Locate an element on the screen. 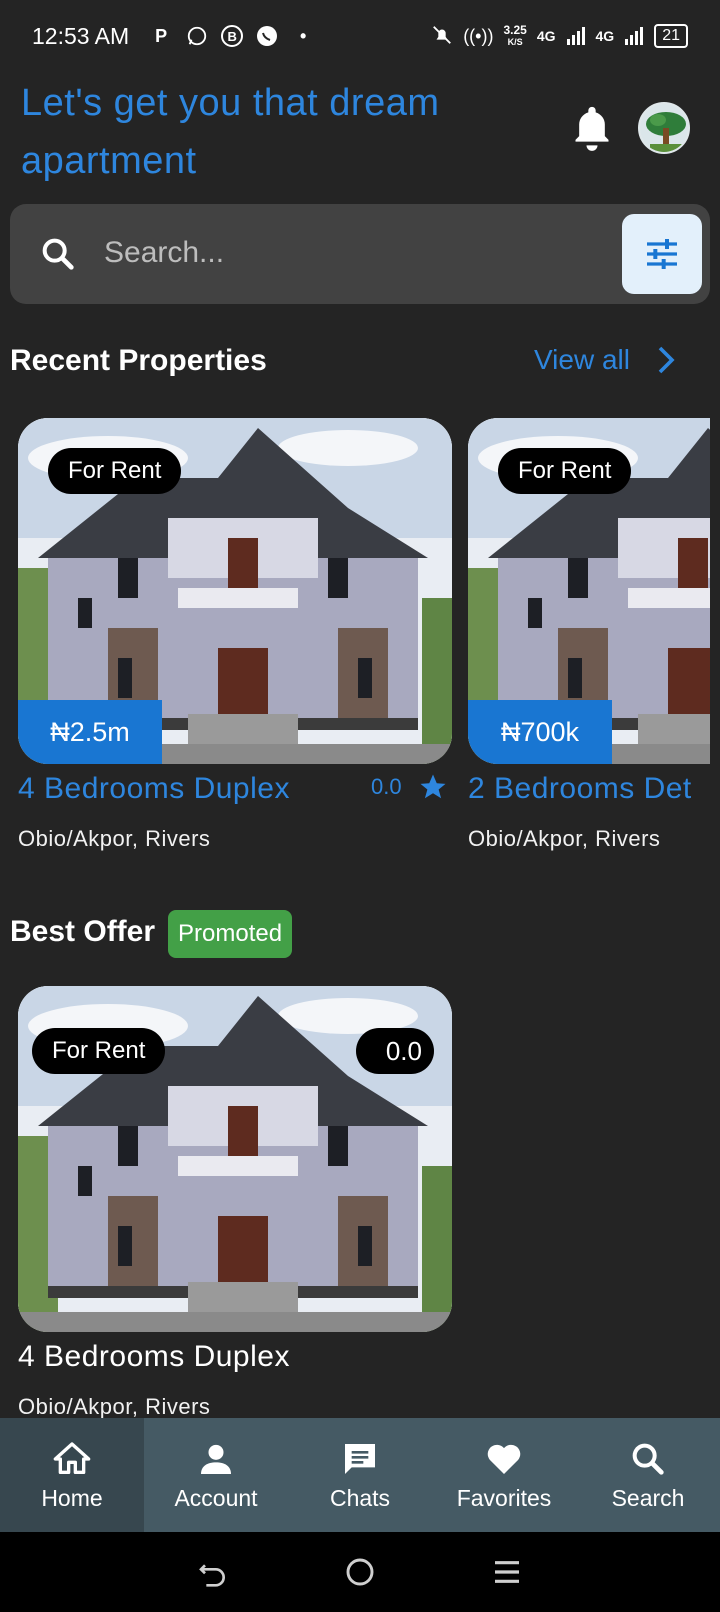 The height and width of the screenshot is (1612, 720). network-type-1: 4G is located at coordinates (546, 36).